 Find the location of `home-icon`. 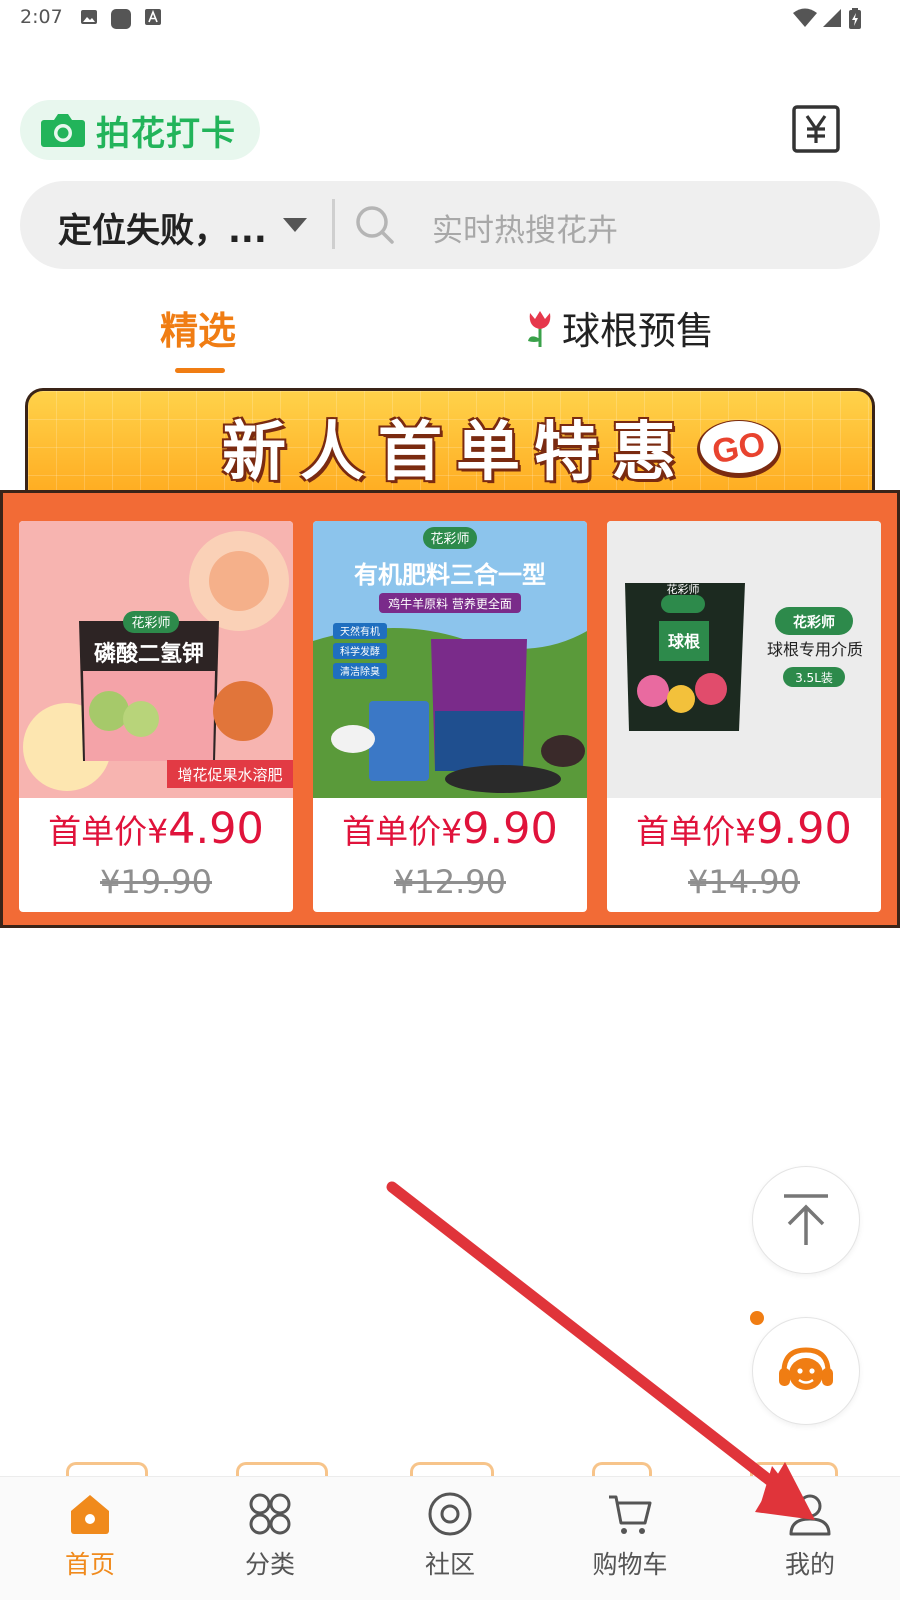

home-icon is located at coordinates (90, 1514).